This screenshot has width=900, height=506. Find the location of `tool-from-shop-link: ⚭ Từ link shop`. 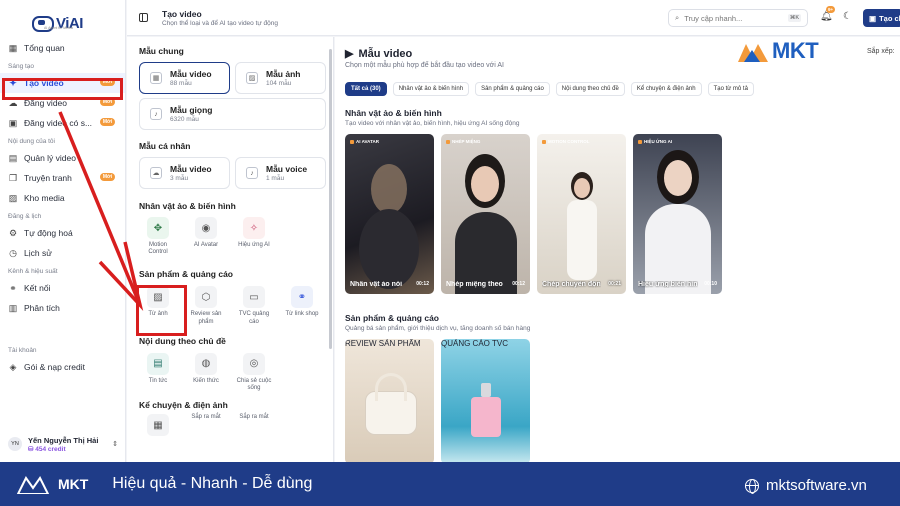

tool-from-shop-link: ⚭ Từ link shop is located at coordinates (302, 305).